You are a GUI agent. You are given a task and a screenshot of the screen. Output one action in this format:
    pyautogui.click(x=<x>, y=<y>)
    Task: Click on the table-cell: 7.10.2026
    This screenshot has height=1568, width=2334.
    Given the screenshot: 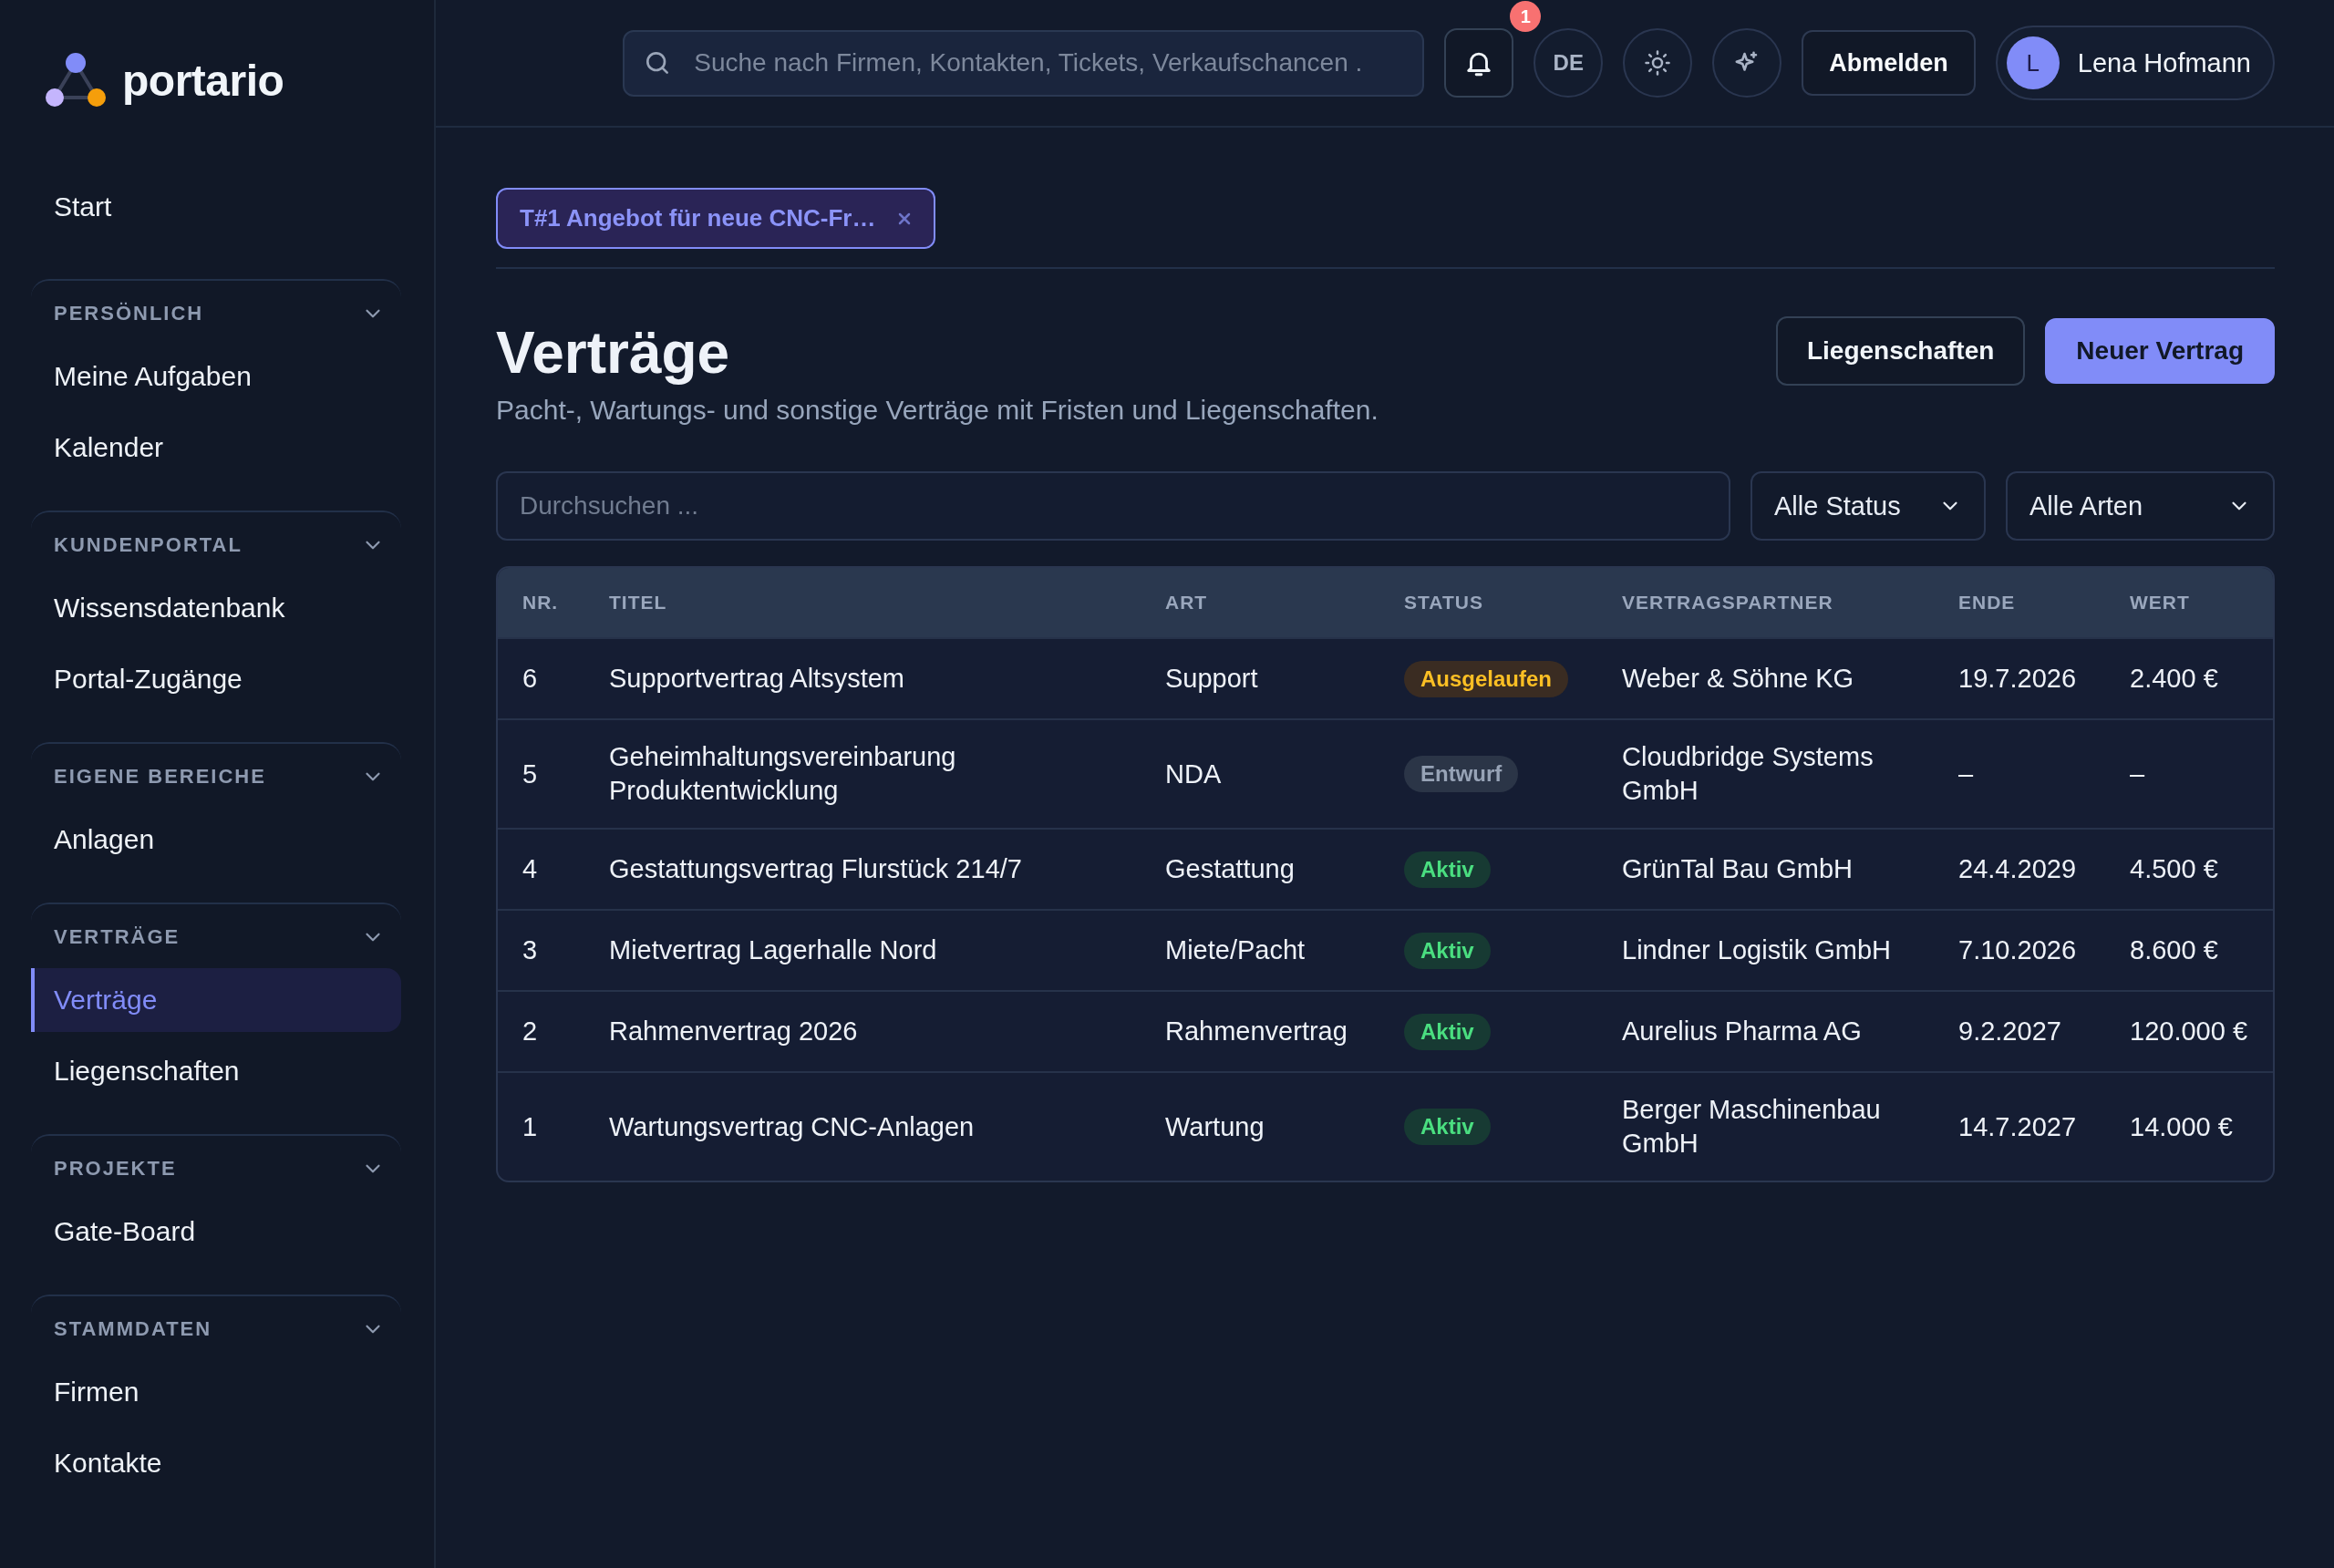 What is the action you would take?
    pyautogui.click(x=2017, y=950)
    